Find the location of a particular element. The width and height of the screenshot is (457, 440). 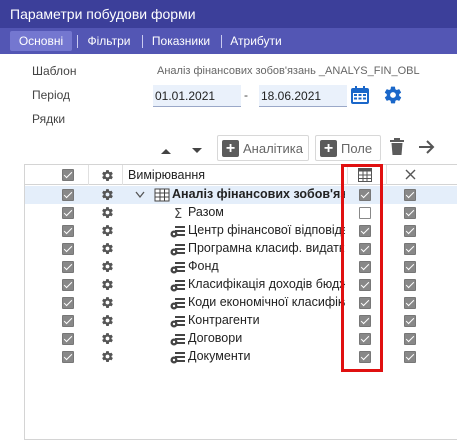

table-row: Контрагенти is located at coordinates (241, 321).